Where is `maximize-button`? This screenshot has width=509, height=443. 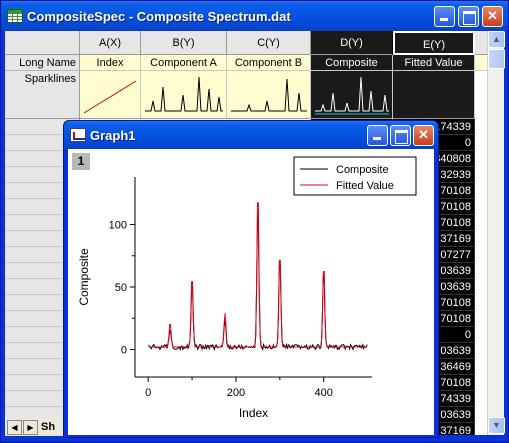
maximize-button is located at coordinates (468, 16).